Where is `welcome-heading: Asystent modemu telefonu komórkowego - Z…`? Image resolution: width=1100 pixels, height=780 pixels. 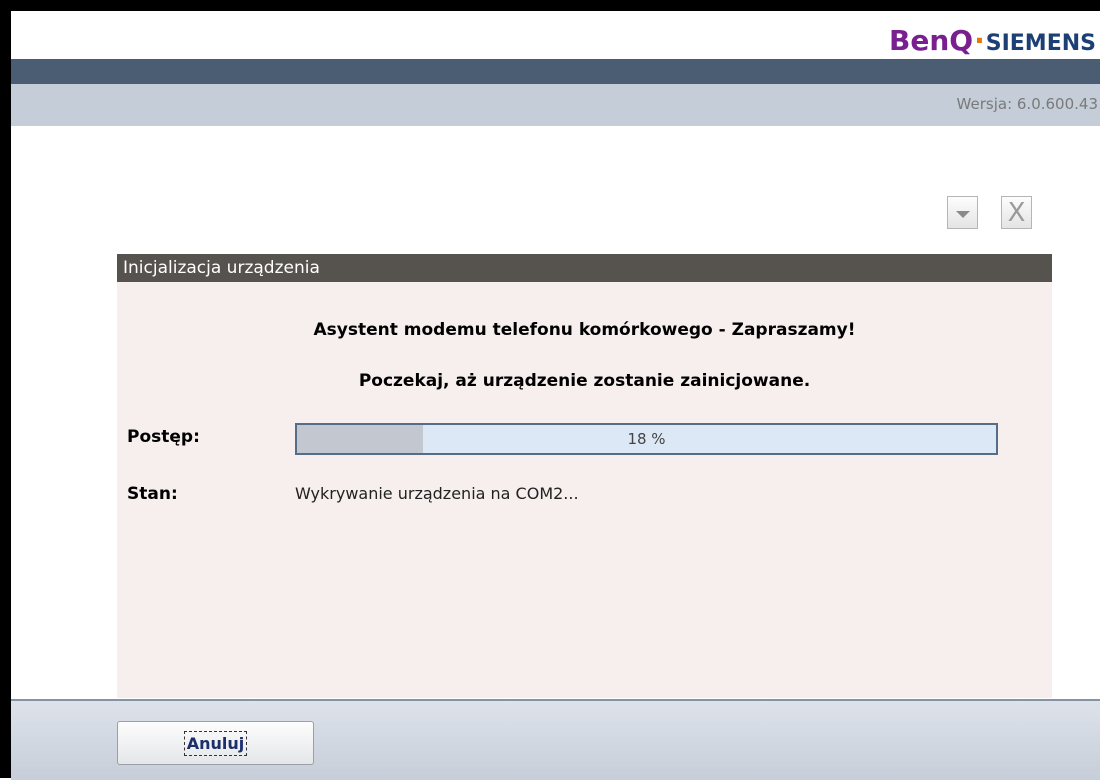 welcome-heading: Asystent modemu telefonu komórkowego - Z… is located at coordinates (584, 330).